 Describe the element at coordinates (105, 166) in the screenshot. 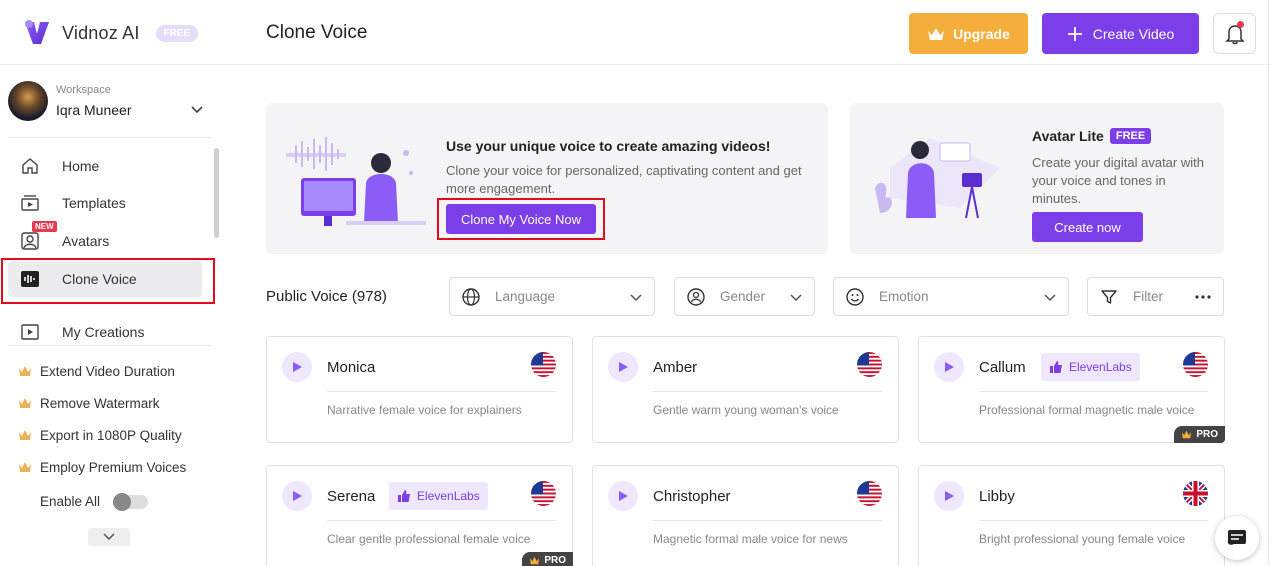

I see `sidebar-item-home: Home` at that location.